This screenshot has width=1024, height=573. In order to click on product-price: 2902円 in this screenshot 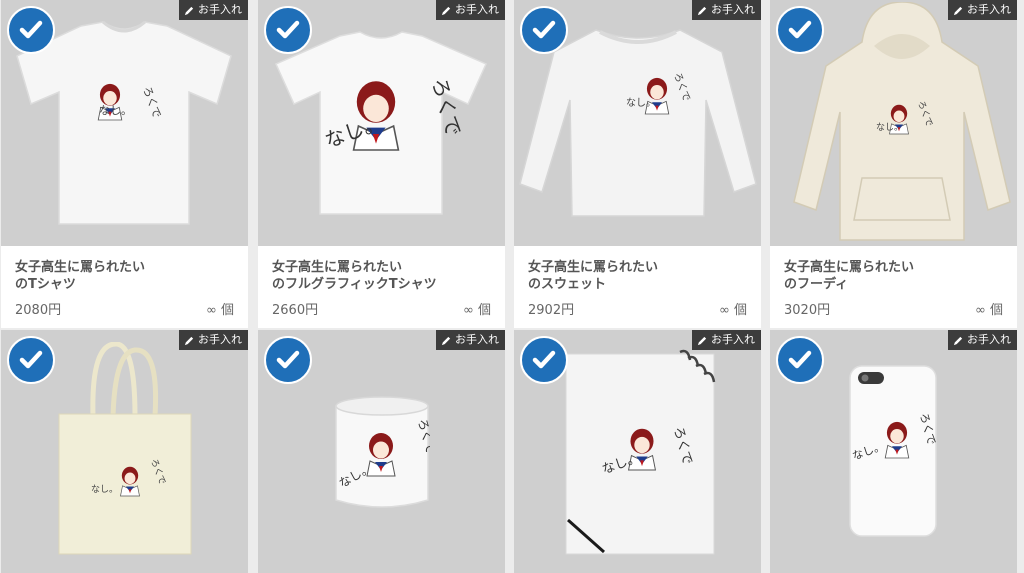, I will do `click(551, 310)`.